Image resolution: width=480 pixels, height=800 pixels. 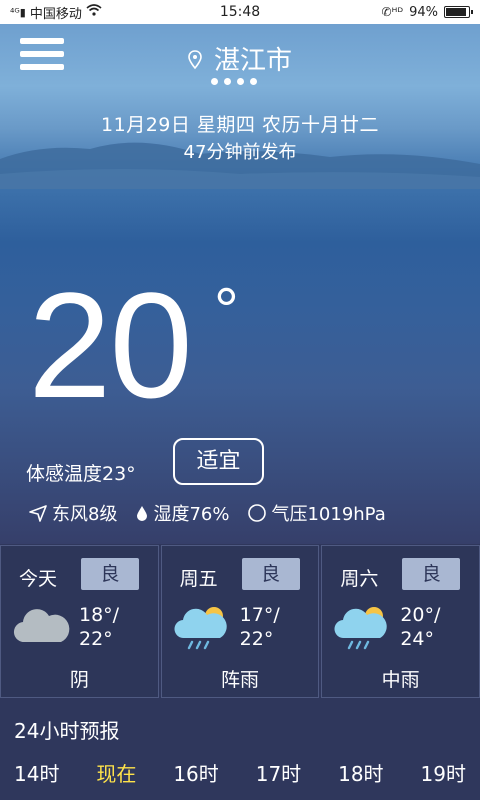 What do you see at coordinates (458, 12) in the screenshot?
I see `battery-icon` at bounding box center [458, 12].